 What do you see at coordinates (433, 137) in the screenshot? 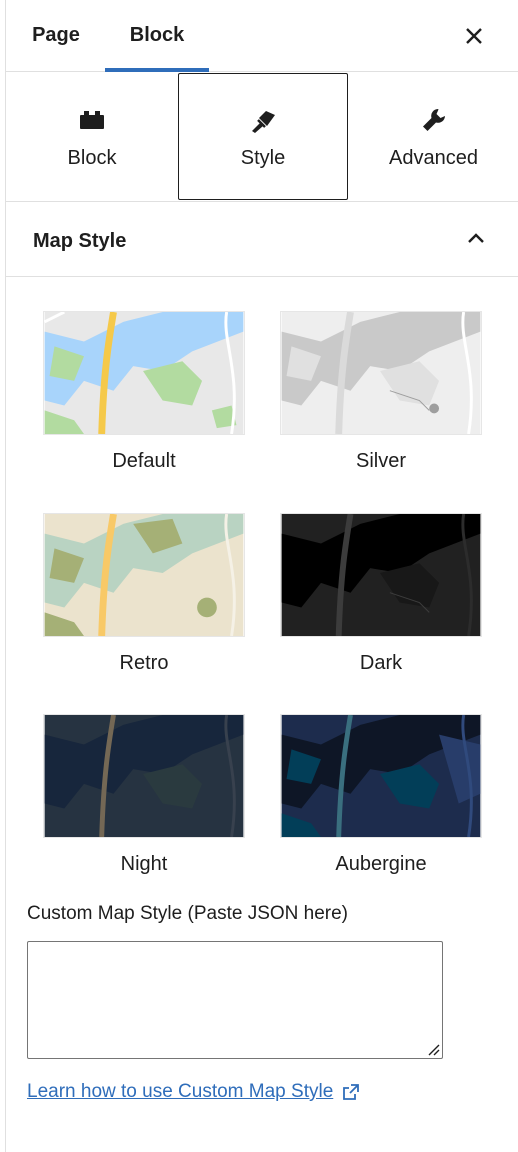
I see `tab-advanced: Advanced` at bounding box center [433, 137].